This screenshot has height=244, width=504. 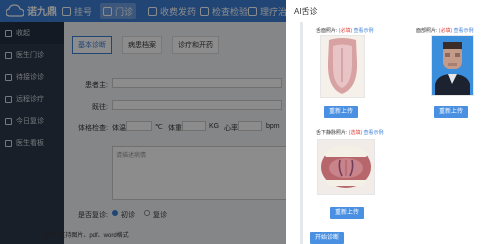 I want to click on face-photo-reupload-button: 重新上传, so click(x=451, y=112).